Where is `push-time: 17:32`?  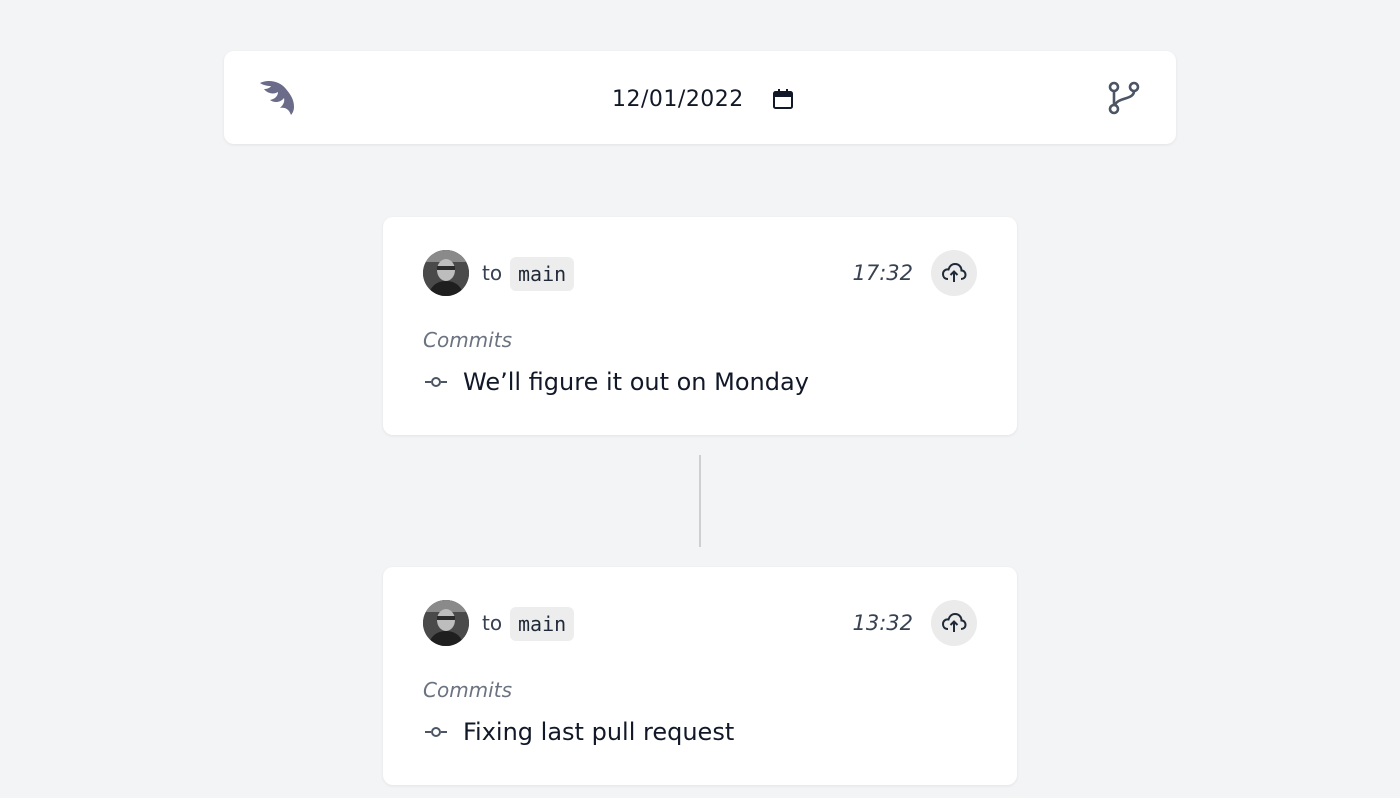
push-time: 17:32 is located at coordinates (882, 273).